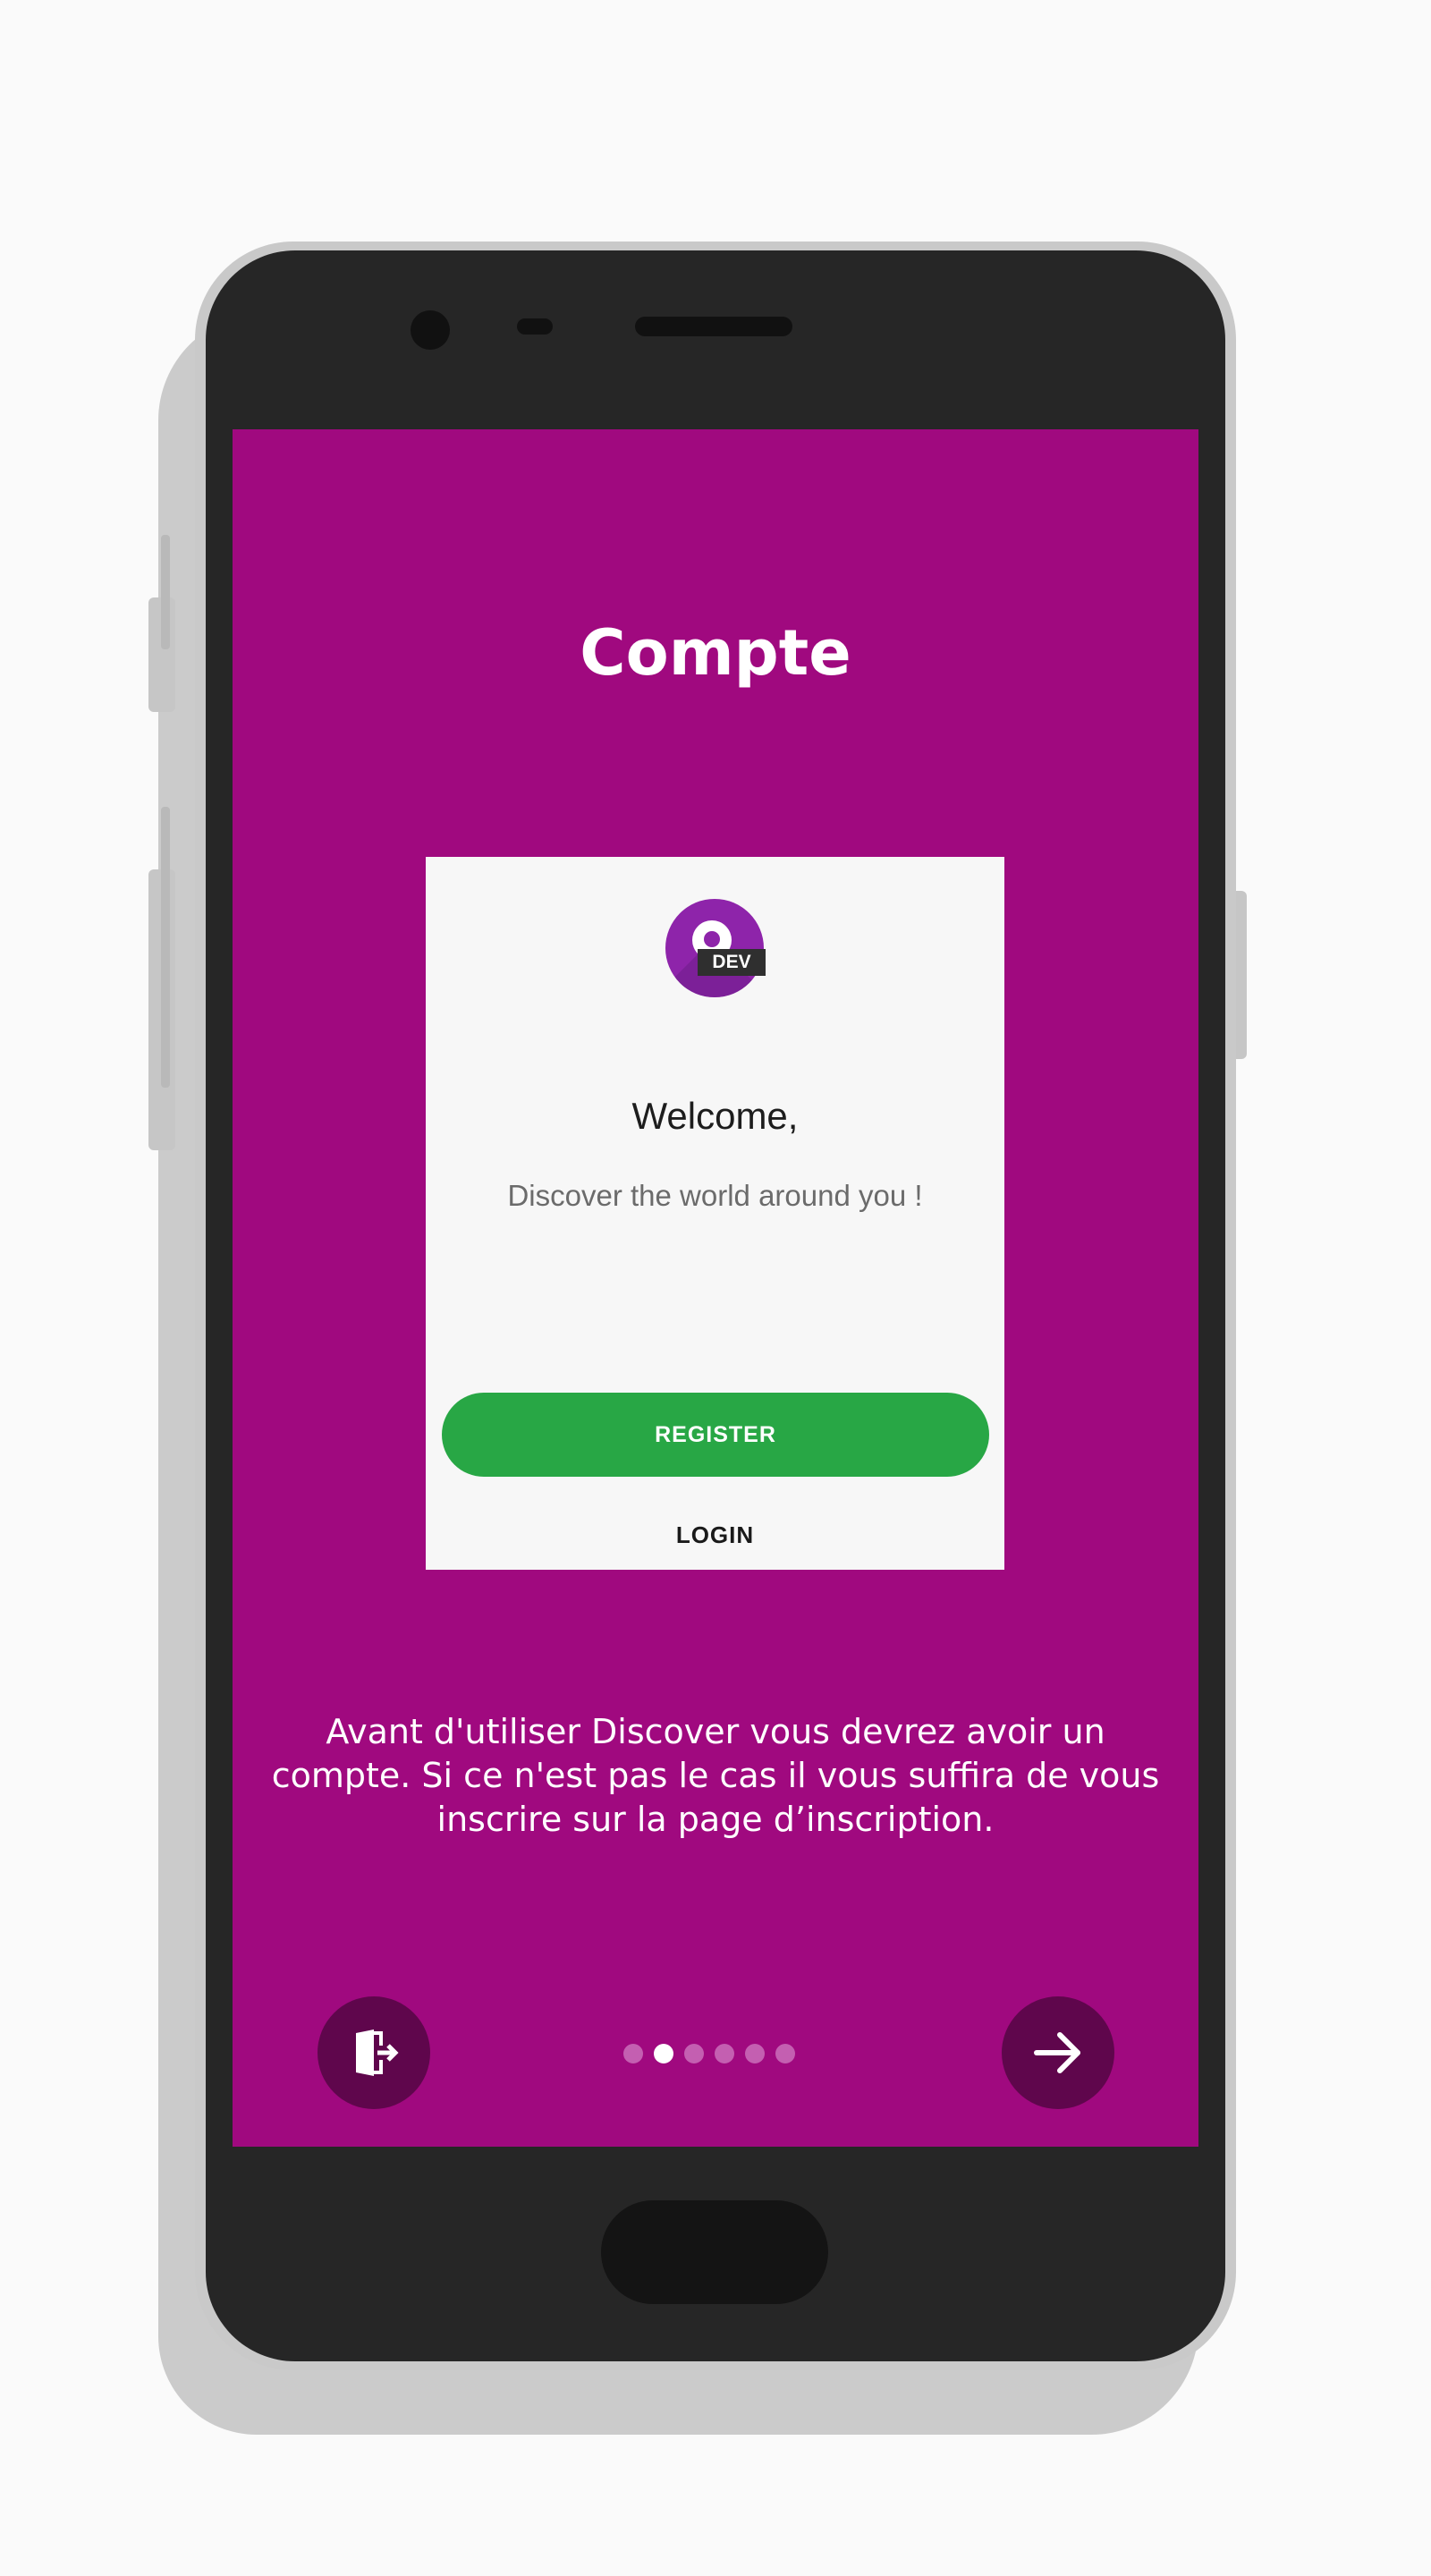 The image size is (1431, 2576). I want to click on next-button, so click(1058, 2052).